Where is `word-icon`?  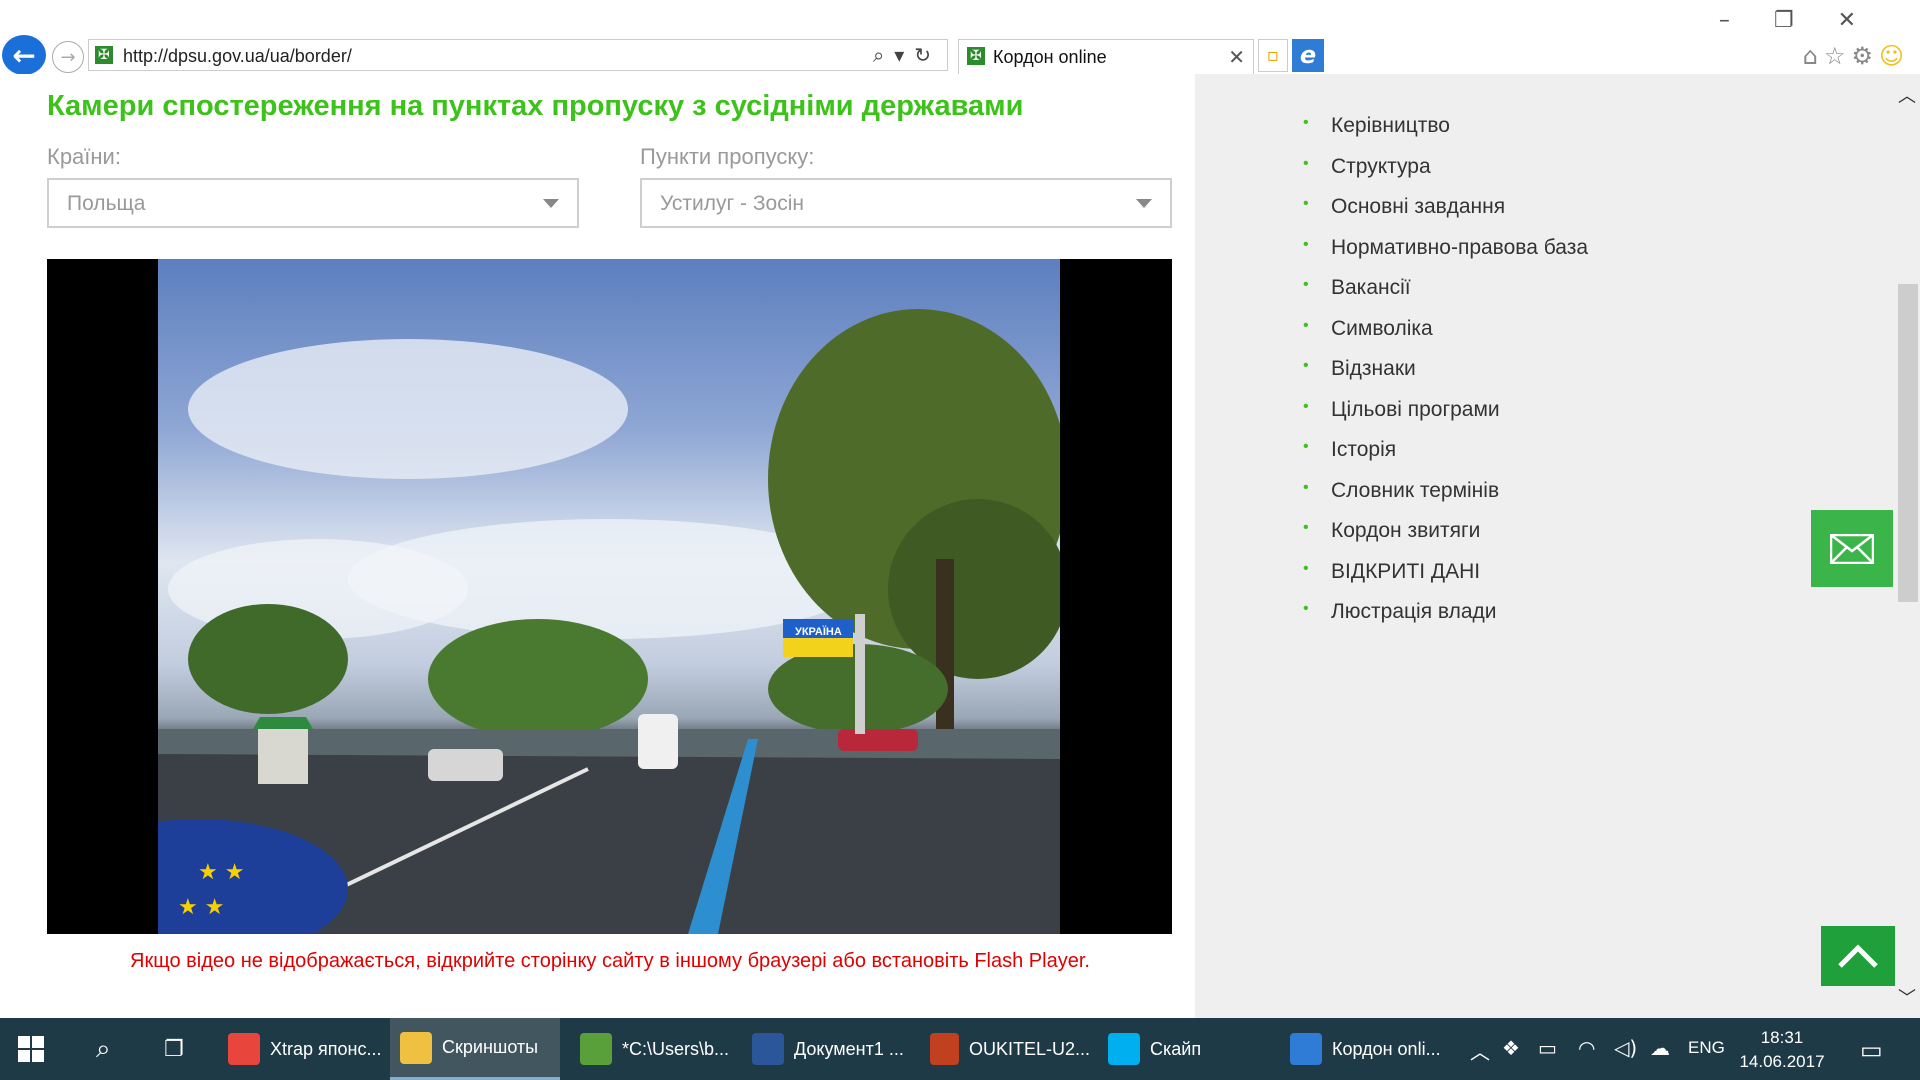 word-icon is located at coordinates (768, 1049).